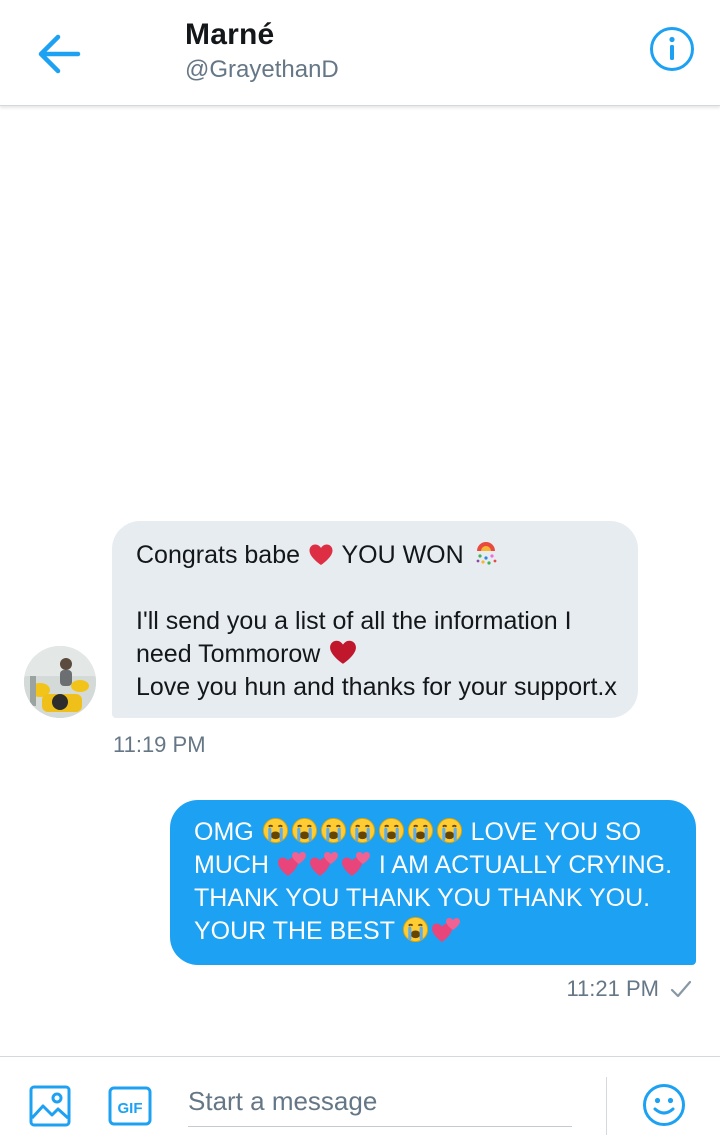 This screenshot has width=720, height=1148. I want to click on message-line: THANK YOU THANK YOU THANK YOU., so click(422, 898).